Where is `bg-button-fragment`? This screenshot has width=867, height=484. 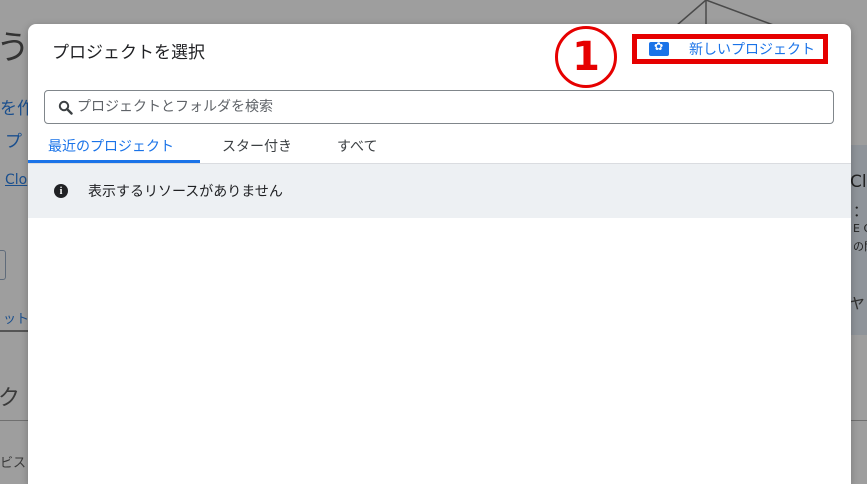
bg-button-fragment is located at coordinates (3, 265).